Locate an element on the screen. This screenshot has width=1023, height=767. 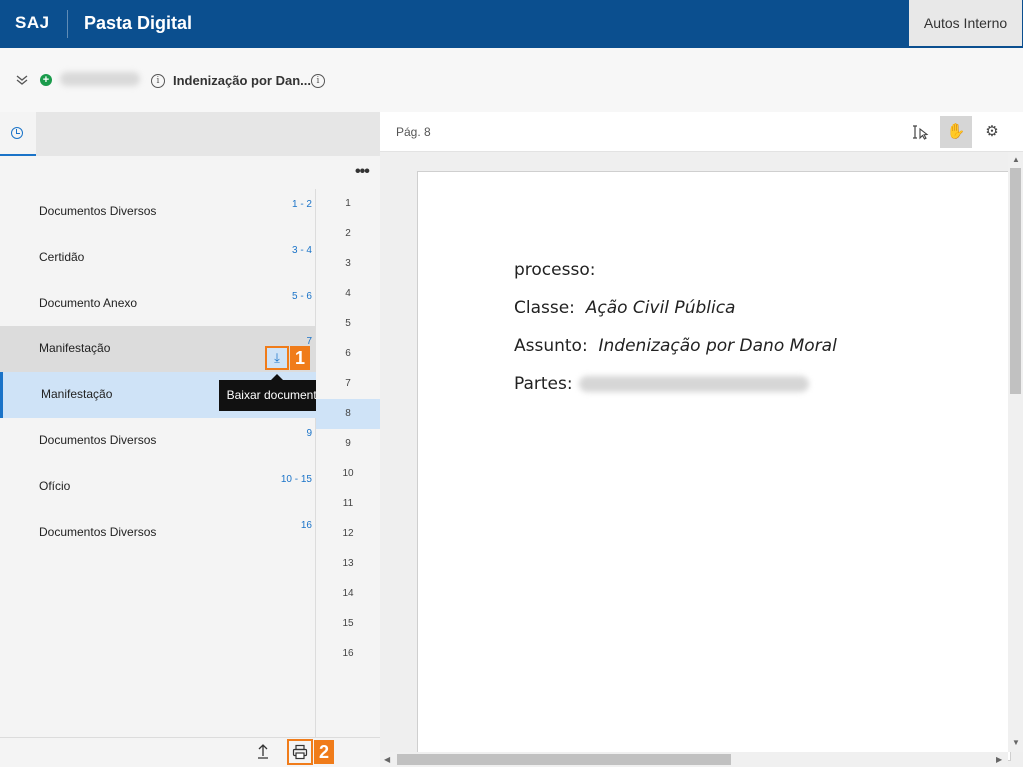
tab-history is located at coordinates (18, 134).